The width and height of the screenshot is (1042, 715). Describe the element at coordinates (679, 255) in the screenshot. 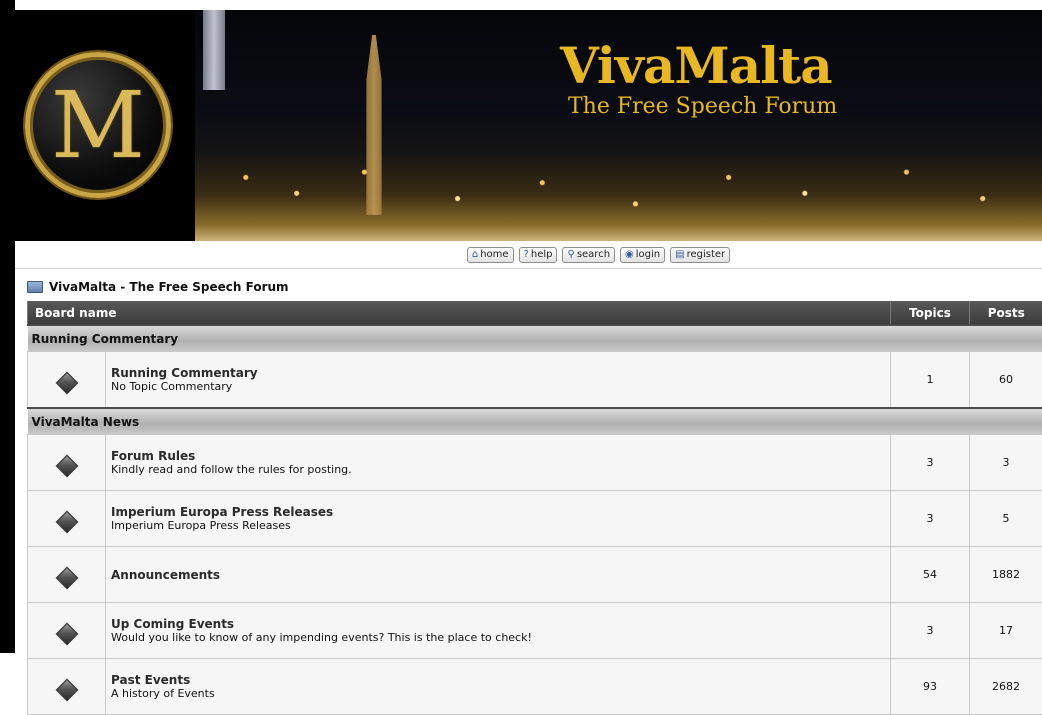

I see `register-icon: ▤` at that location.